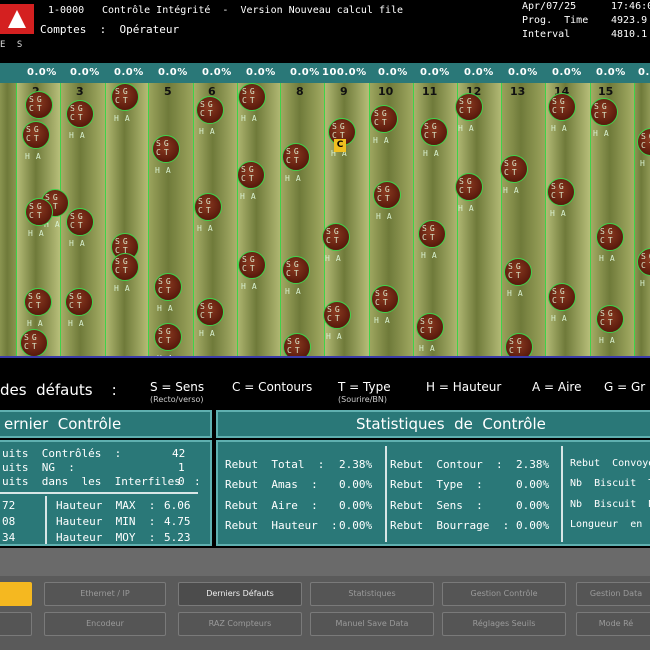 The height and width of the screenshot is (650, 650). Describe the element at coordinates (305, 72) in the screenshot. I see `lane-percent-7: 0.0%` at that location.